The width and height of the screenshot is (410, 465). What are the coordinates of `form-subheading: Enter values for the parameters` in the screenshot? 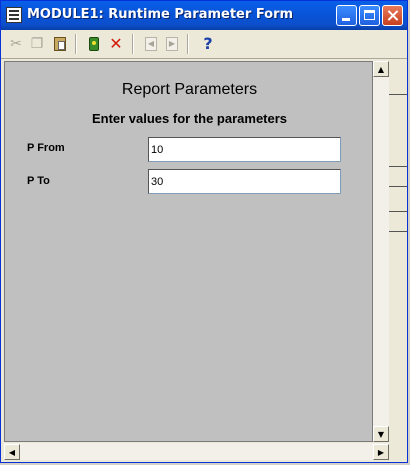 It's located at (189, 118).